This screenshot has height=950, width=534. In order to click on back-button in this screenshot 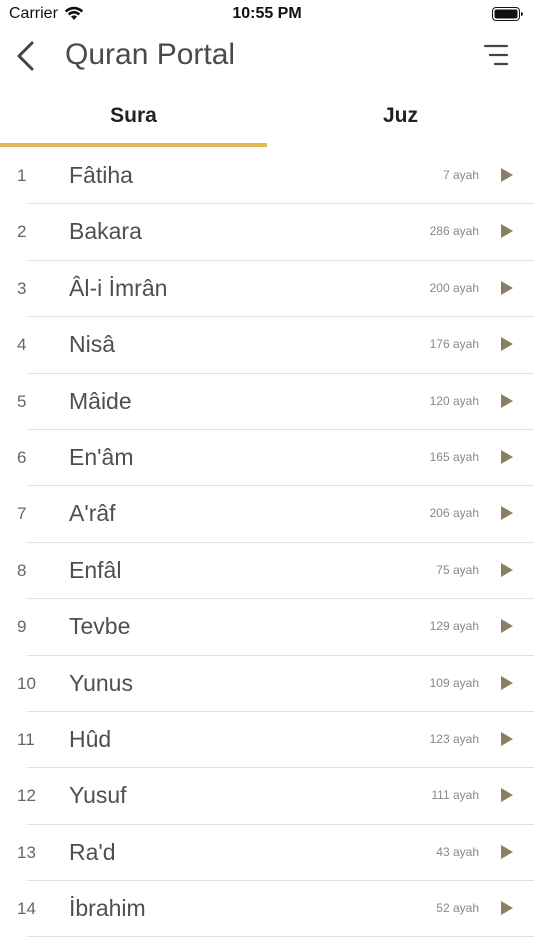, I will do `click(27, 56)`.